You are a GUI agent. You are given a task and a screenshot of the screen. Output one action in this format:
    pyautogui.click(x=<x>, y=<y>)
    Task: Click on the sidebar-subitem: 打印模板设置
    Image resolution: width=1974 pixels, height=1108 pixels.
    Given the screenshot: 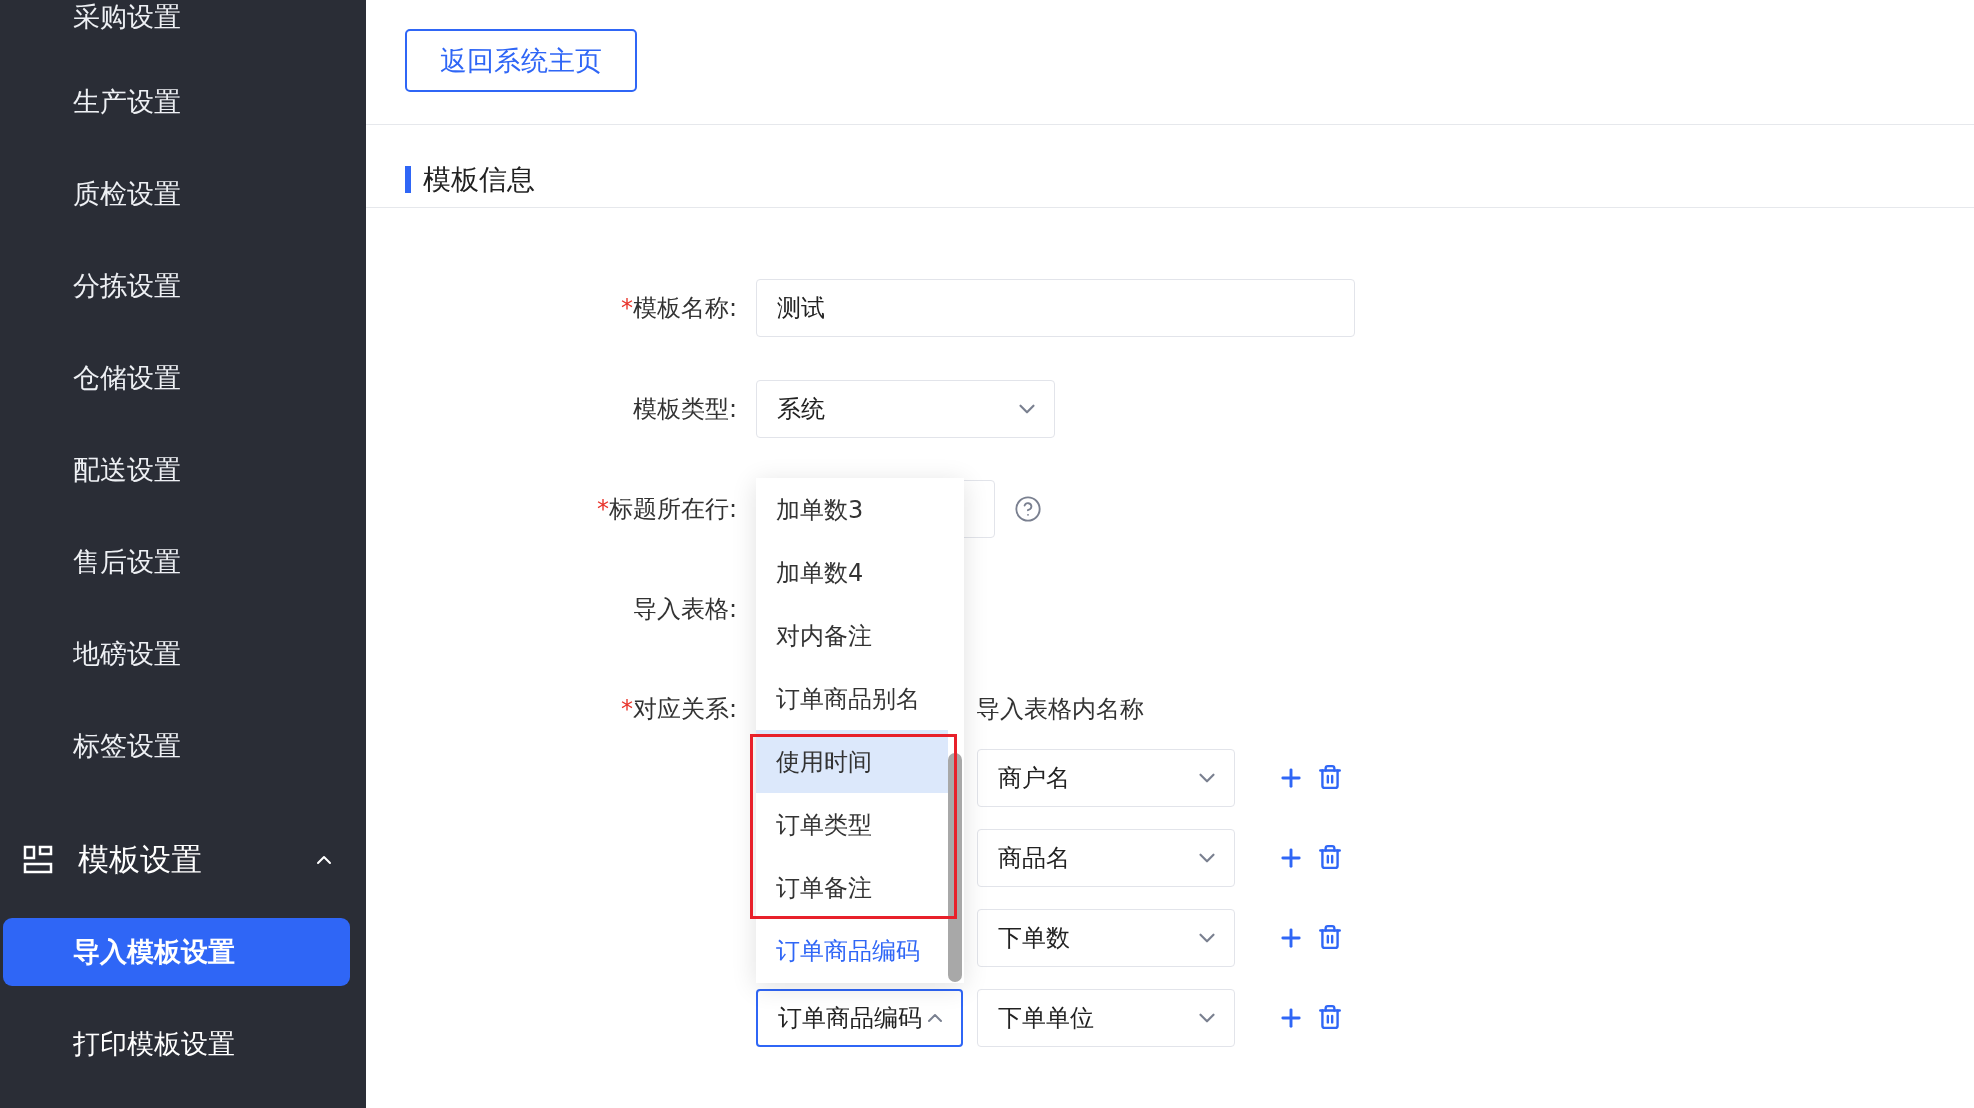 What is the action you would take?
    pyautogui.click(x=176, y=1044)
    